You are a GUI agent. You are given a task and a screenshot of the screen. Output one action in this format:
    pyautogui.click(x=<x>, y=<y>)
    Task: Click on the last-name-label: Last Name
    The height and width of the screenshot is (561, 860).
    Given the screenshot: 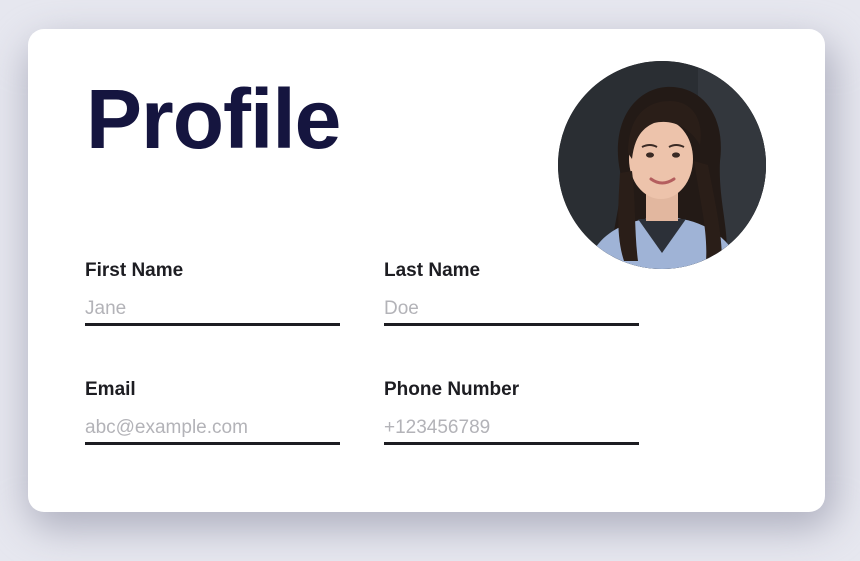 What is the action you would take?
    pyautogui.click(x=432, y=270)
    